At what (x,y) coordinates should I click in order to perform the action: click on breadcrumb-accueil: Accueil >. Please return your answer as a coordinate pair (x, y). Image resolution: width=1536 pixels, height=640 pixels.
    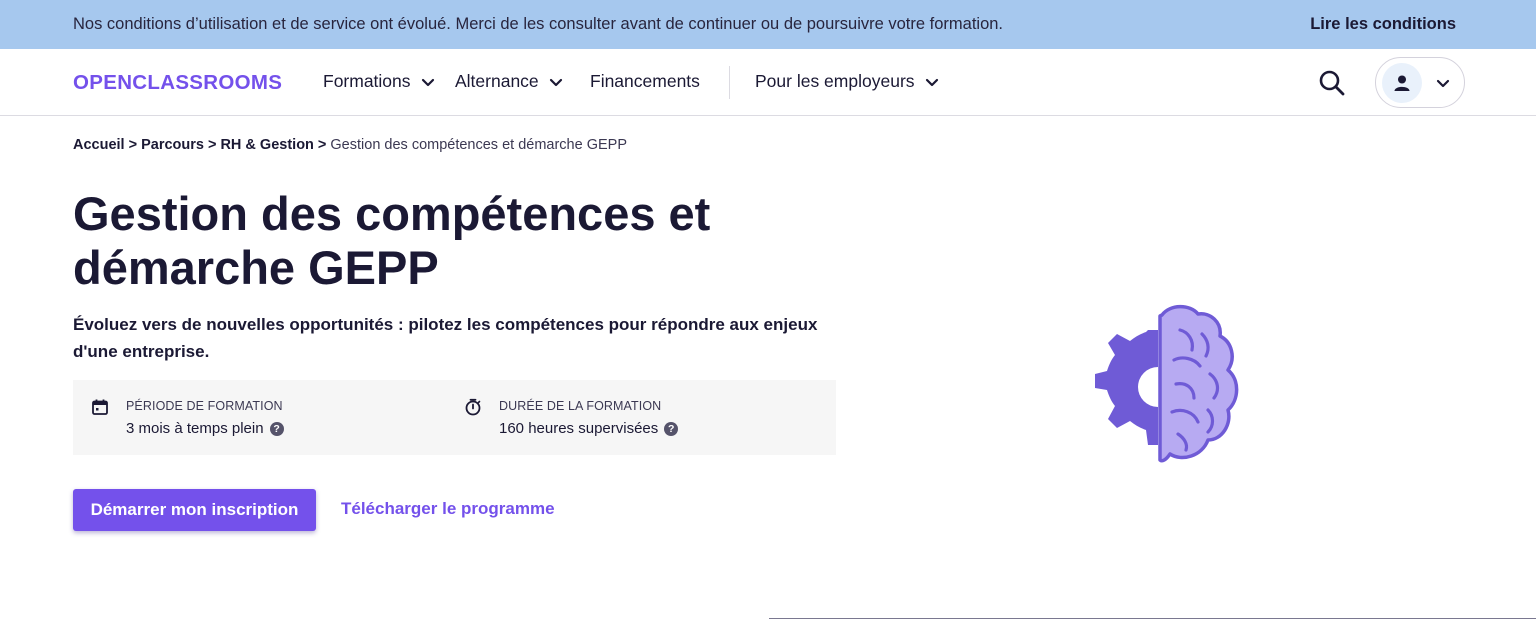
    Looking at the image, I should click on (105, 145).